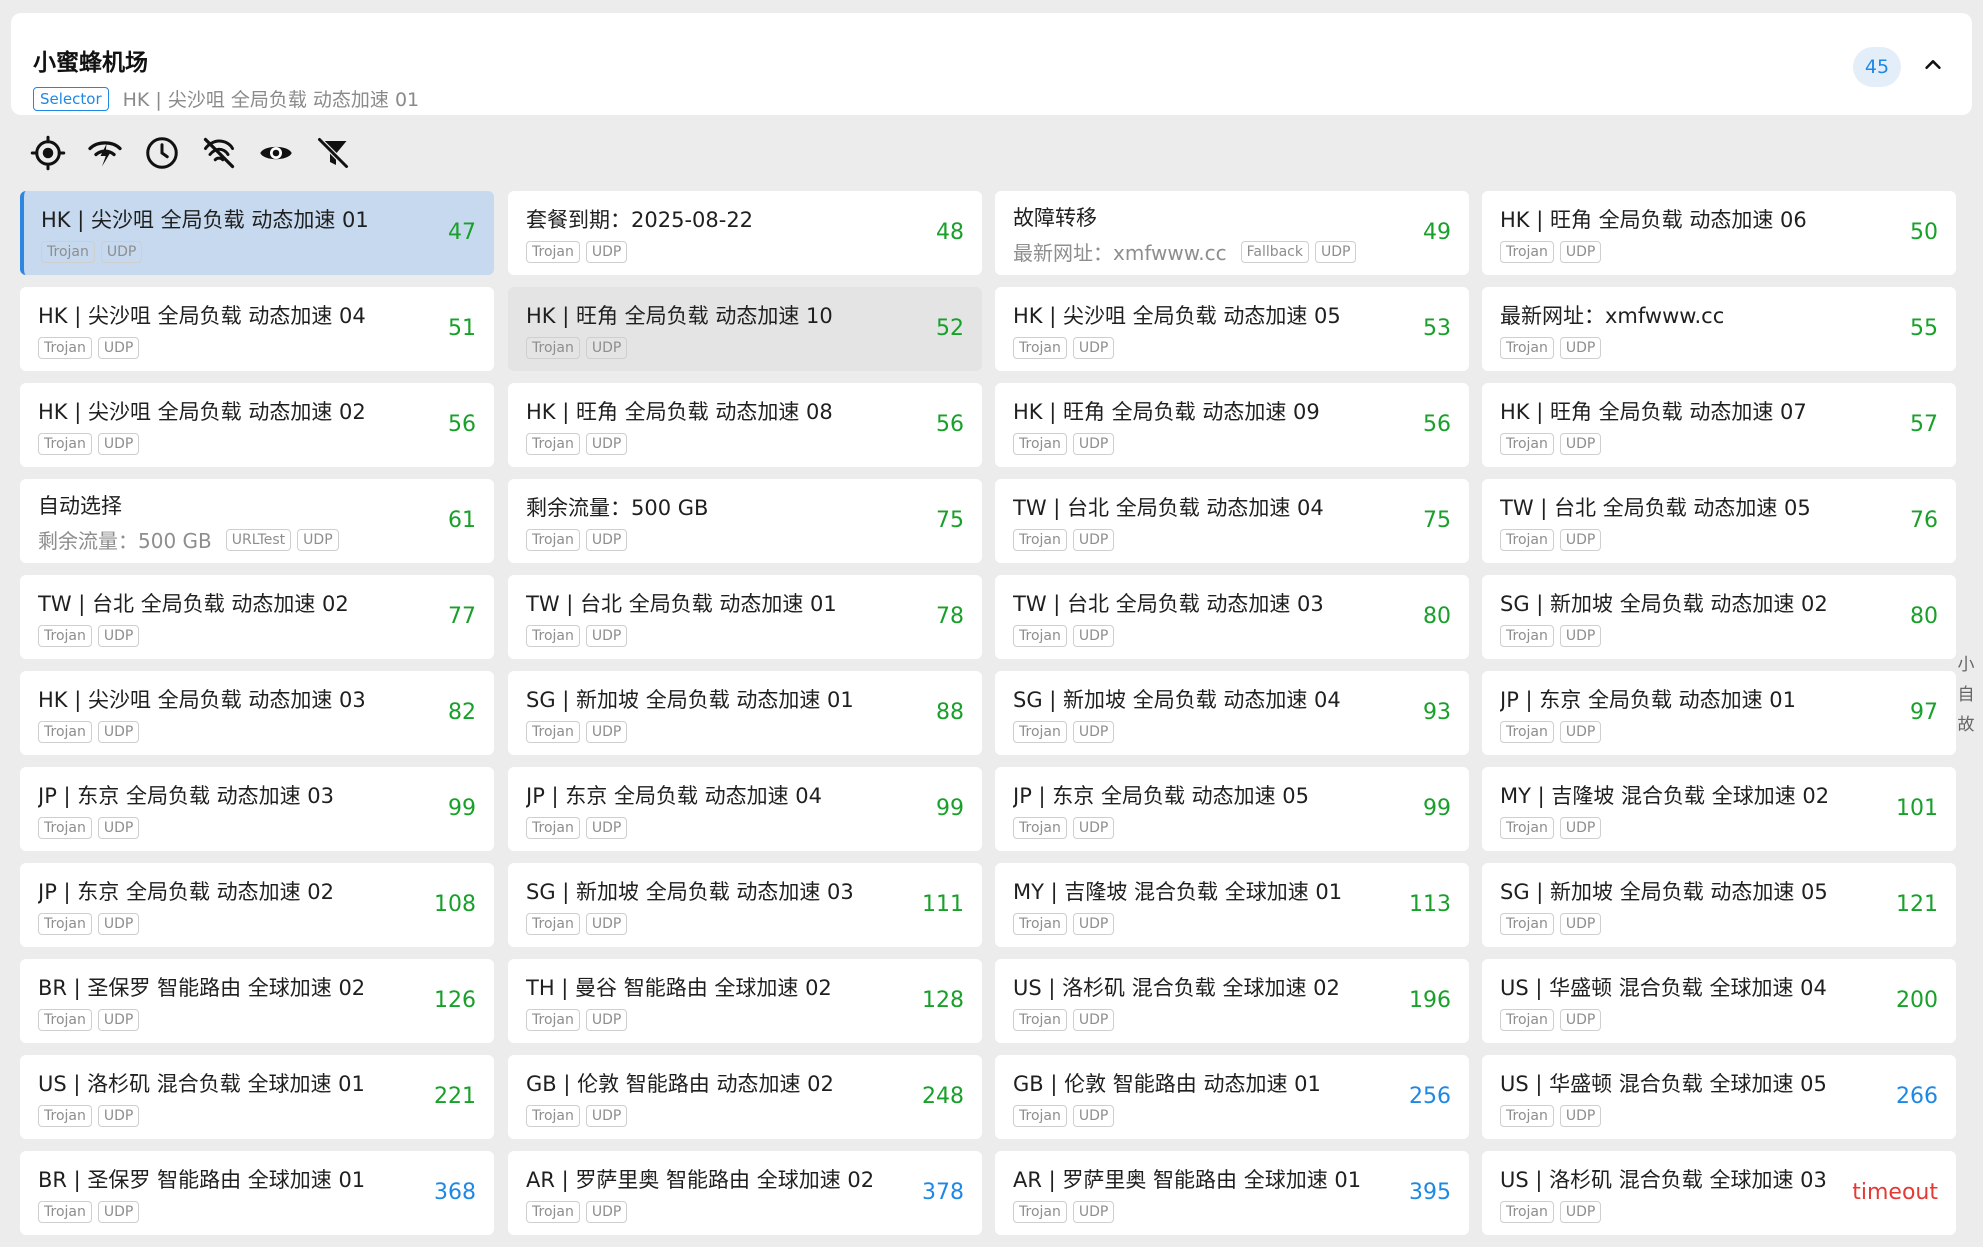 The height and width of the screenshot is (1247, 1983). I want to click on proxy-card: SG | 新加坡 全局负载 动态加速 02 Trojan UDP 80, so click(1719, 617).